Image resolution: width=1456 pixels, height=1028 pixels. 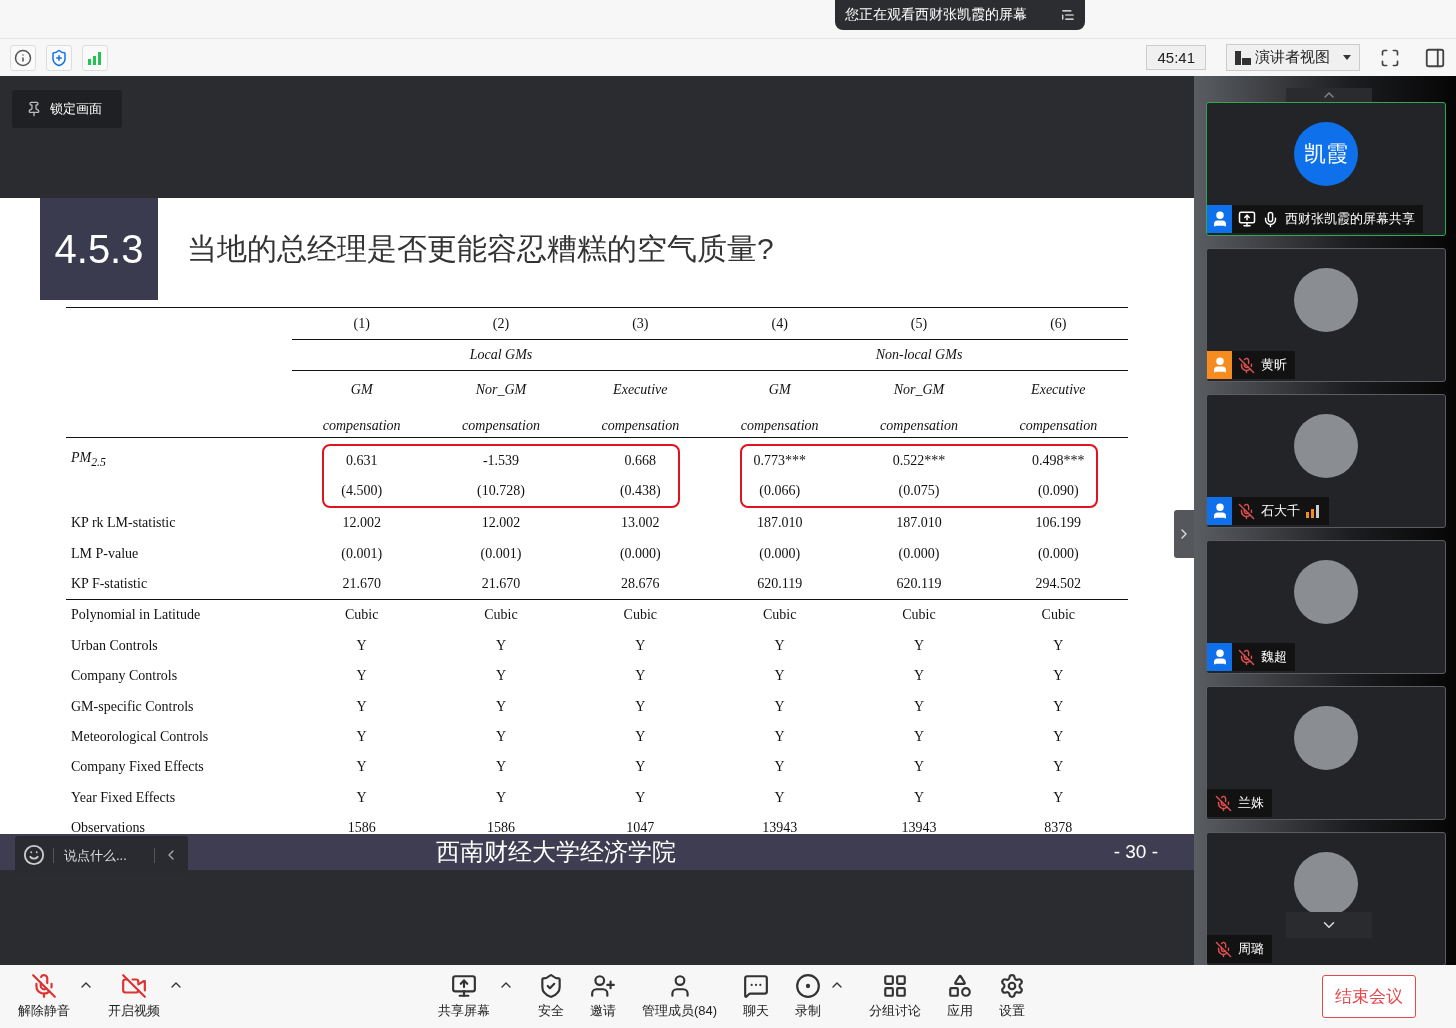 What do you see at coordinates (556, 852) in the screenshot?
I see `footer-text: 西南财经大学经济学院` at bounding box center [556, 852].